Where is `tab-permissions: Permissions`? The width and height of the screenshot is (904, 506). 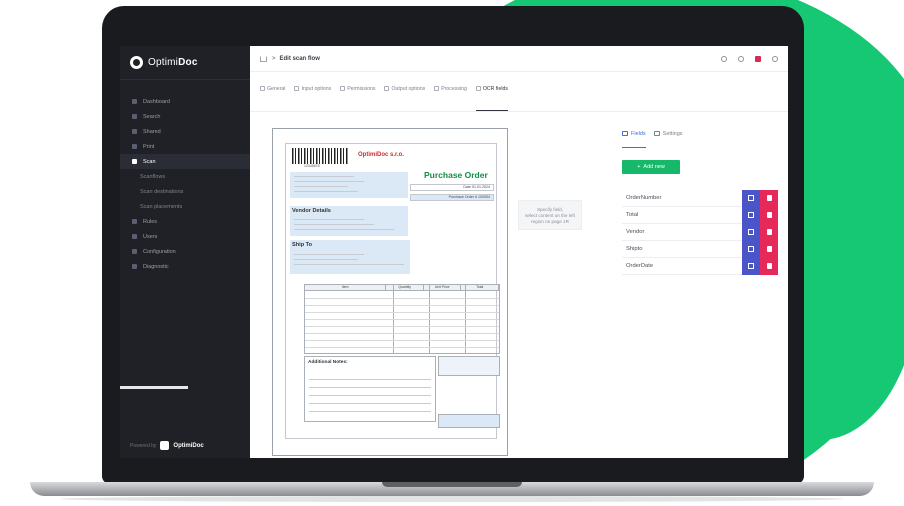
tab-permissions: Permissions is located at coordinates (357, 98).